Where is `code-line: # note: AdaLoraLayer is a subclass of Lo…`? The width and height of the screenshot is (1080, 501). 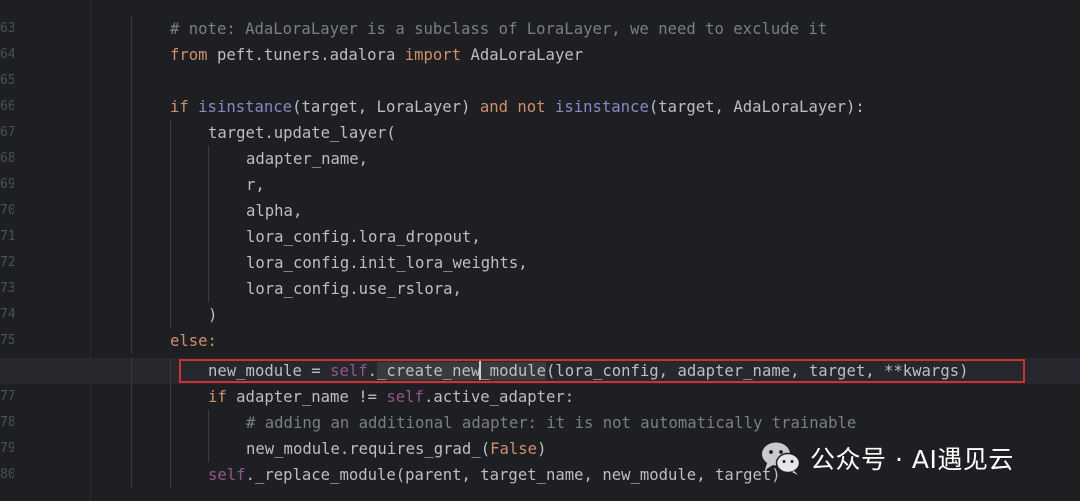
code-line: # note: AdaLoraLayer is a subclass of Lo… is located at coordinates (540, 29).